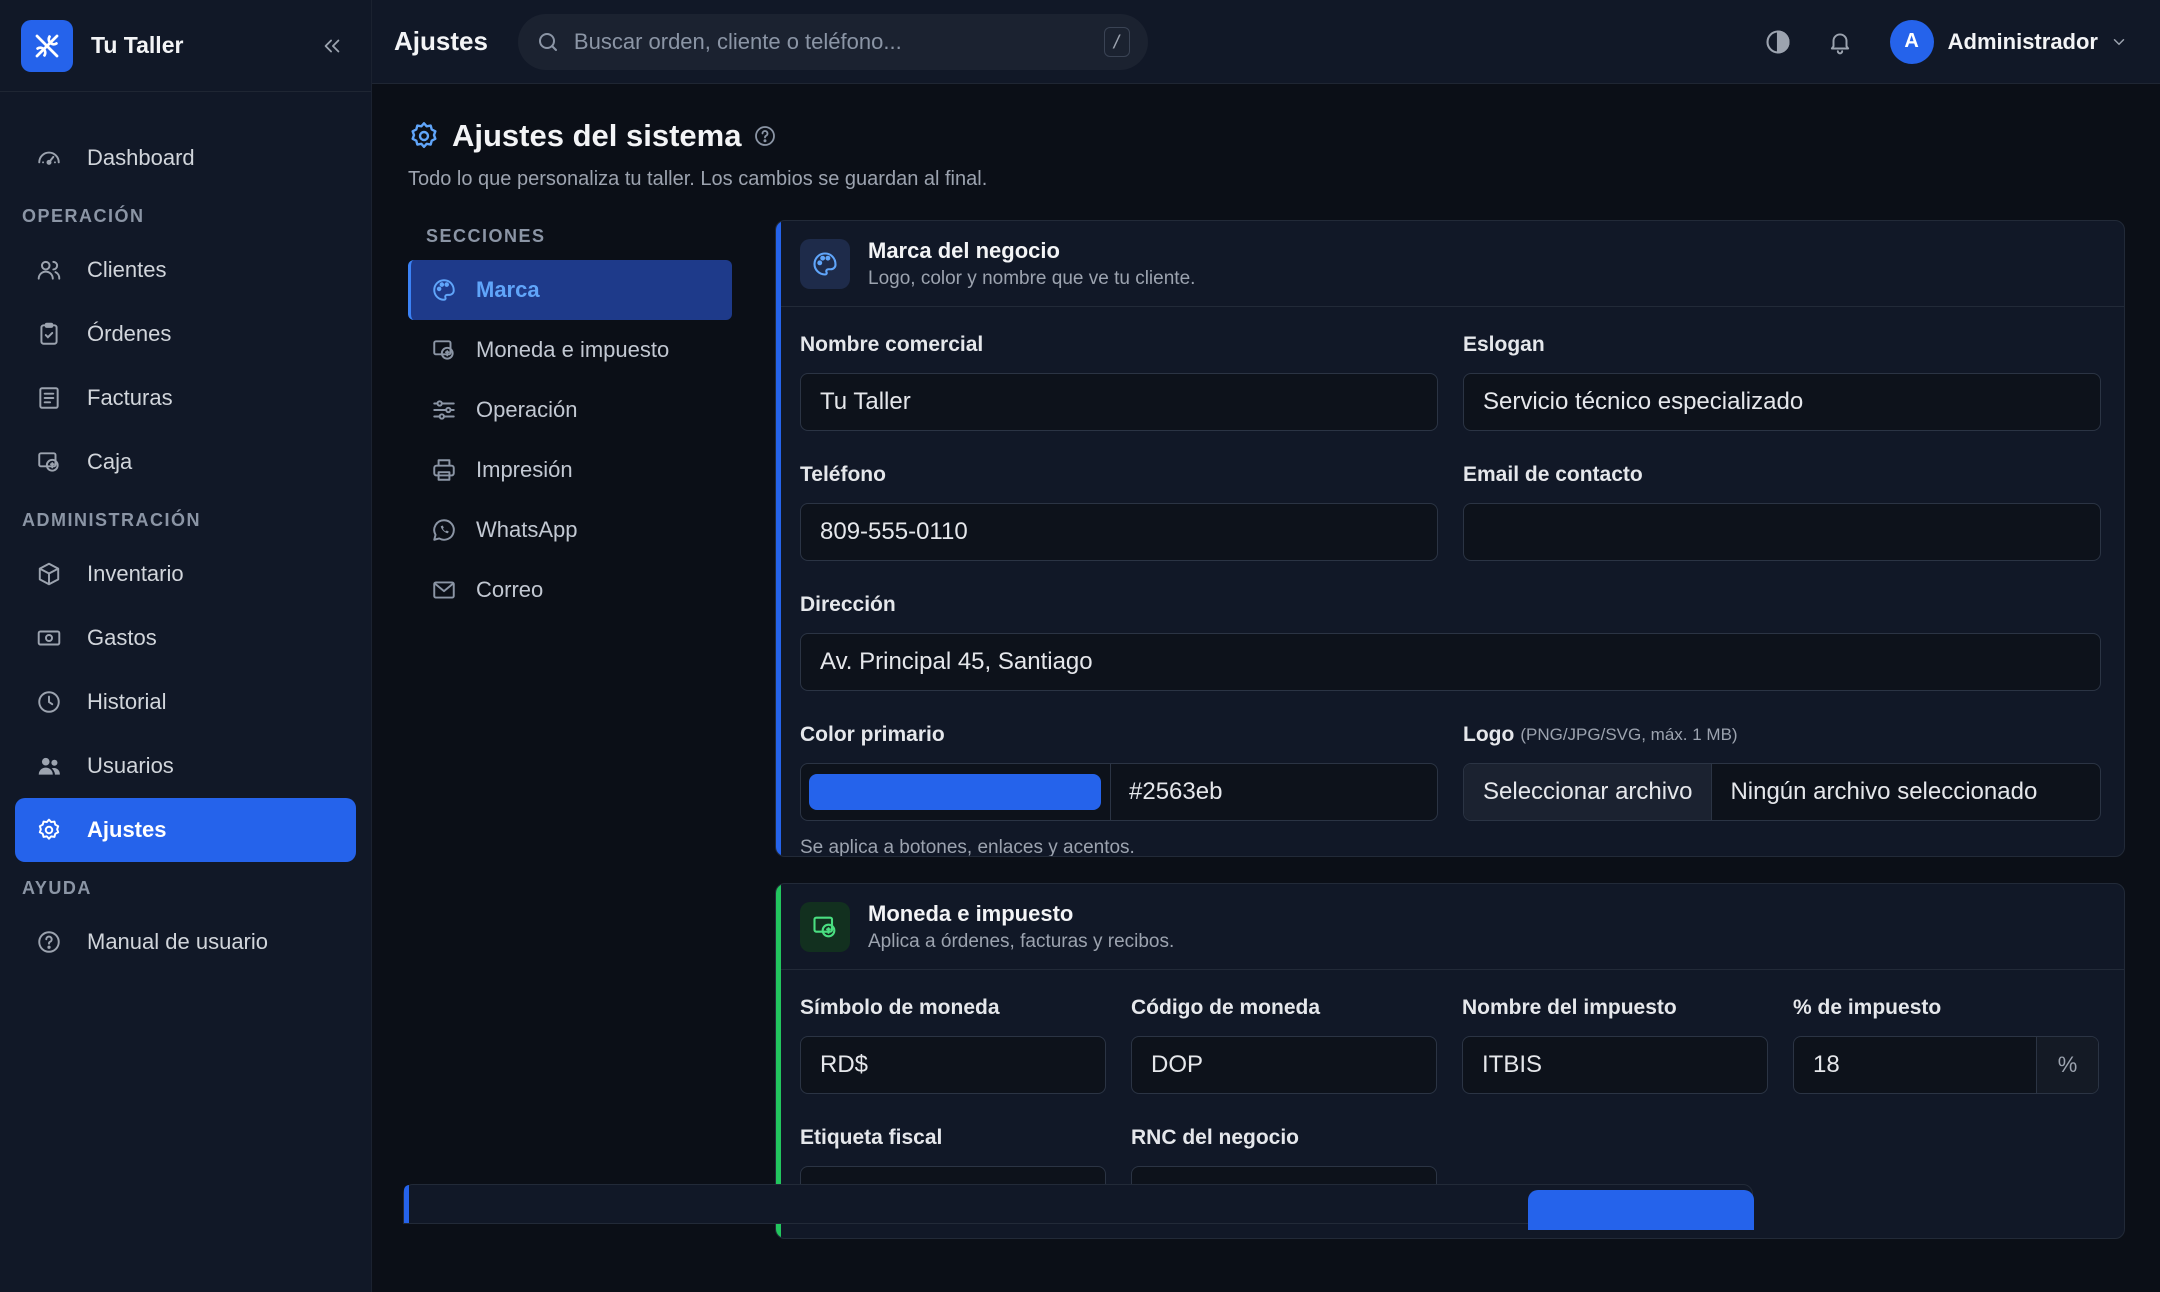  I want to click on section-label: Operación, so click(527, 409).